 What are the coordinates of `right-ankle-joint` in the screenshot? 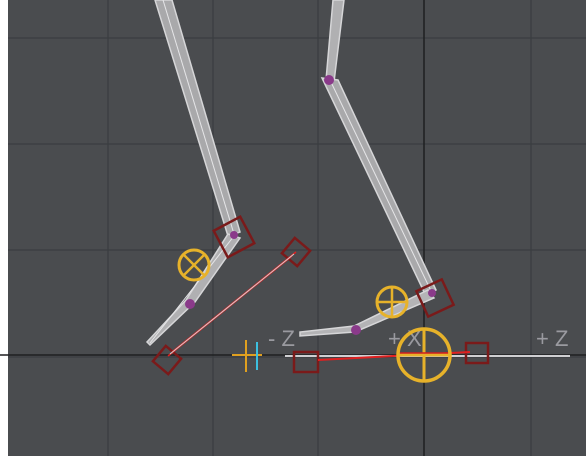 It's located at (432, 293).